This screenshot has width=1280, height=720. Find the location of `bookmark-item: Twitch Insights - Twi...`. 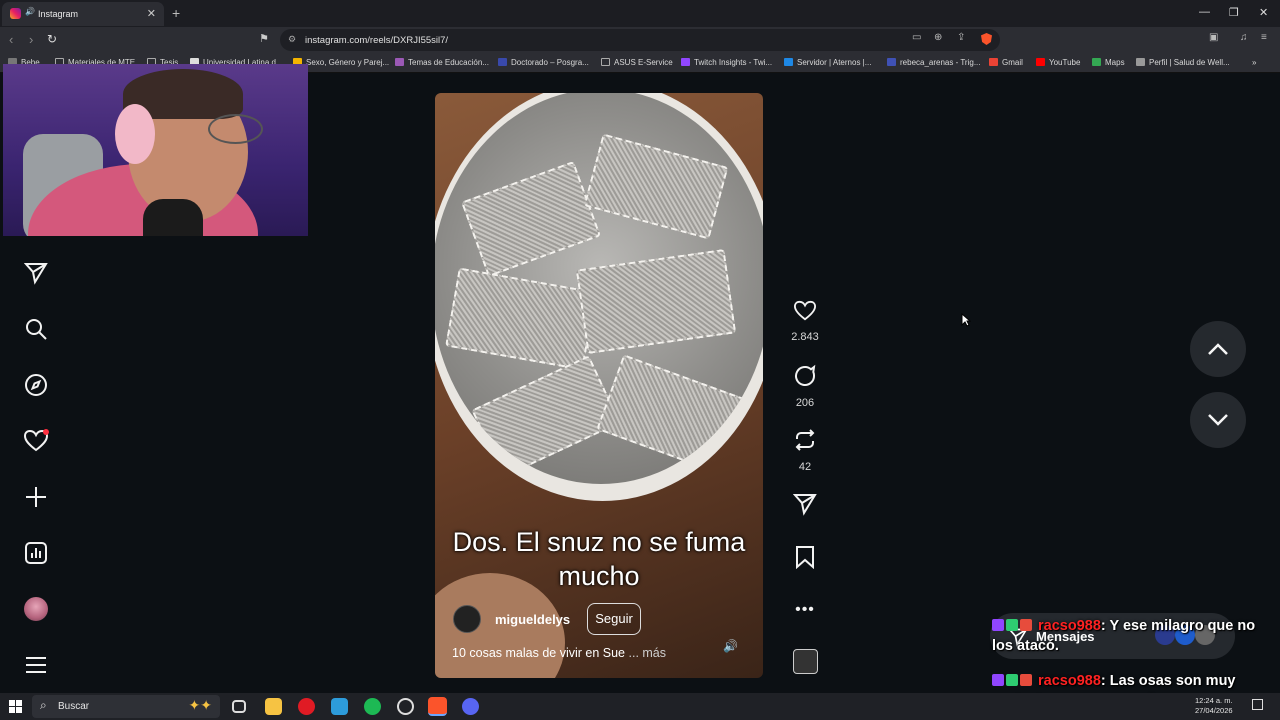

bookmark-item: Twitch Insights - Twi... is located at coordinates (726, 62).